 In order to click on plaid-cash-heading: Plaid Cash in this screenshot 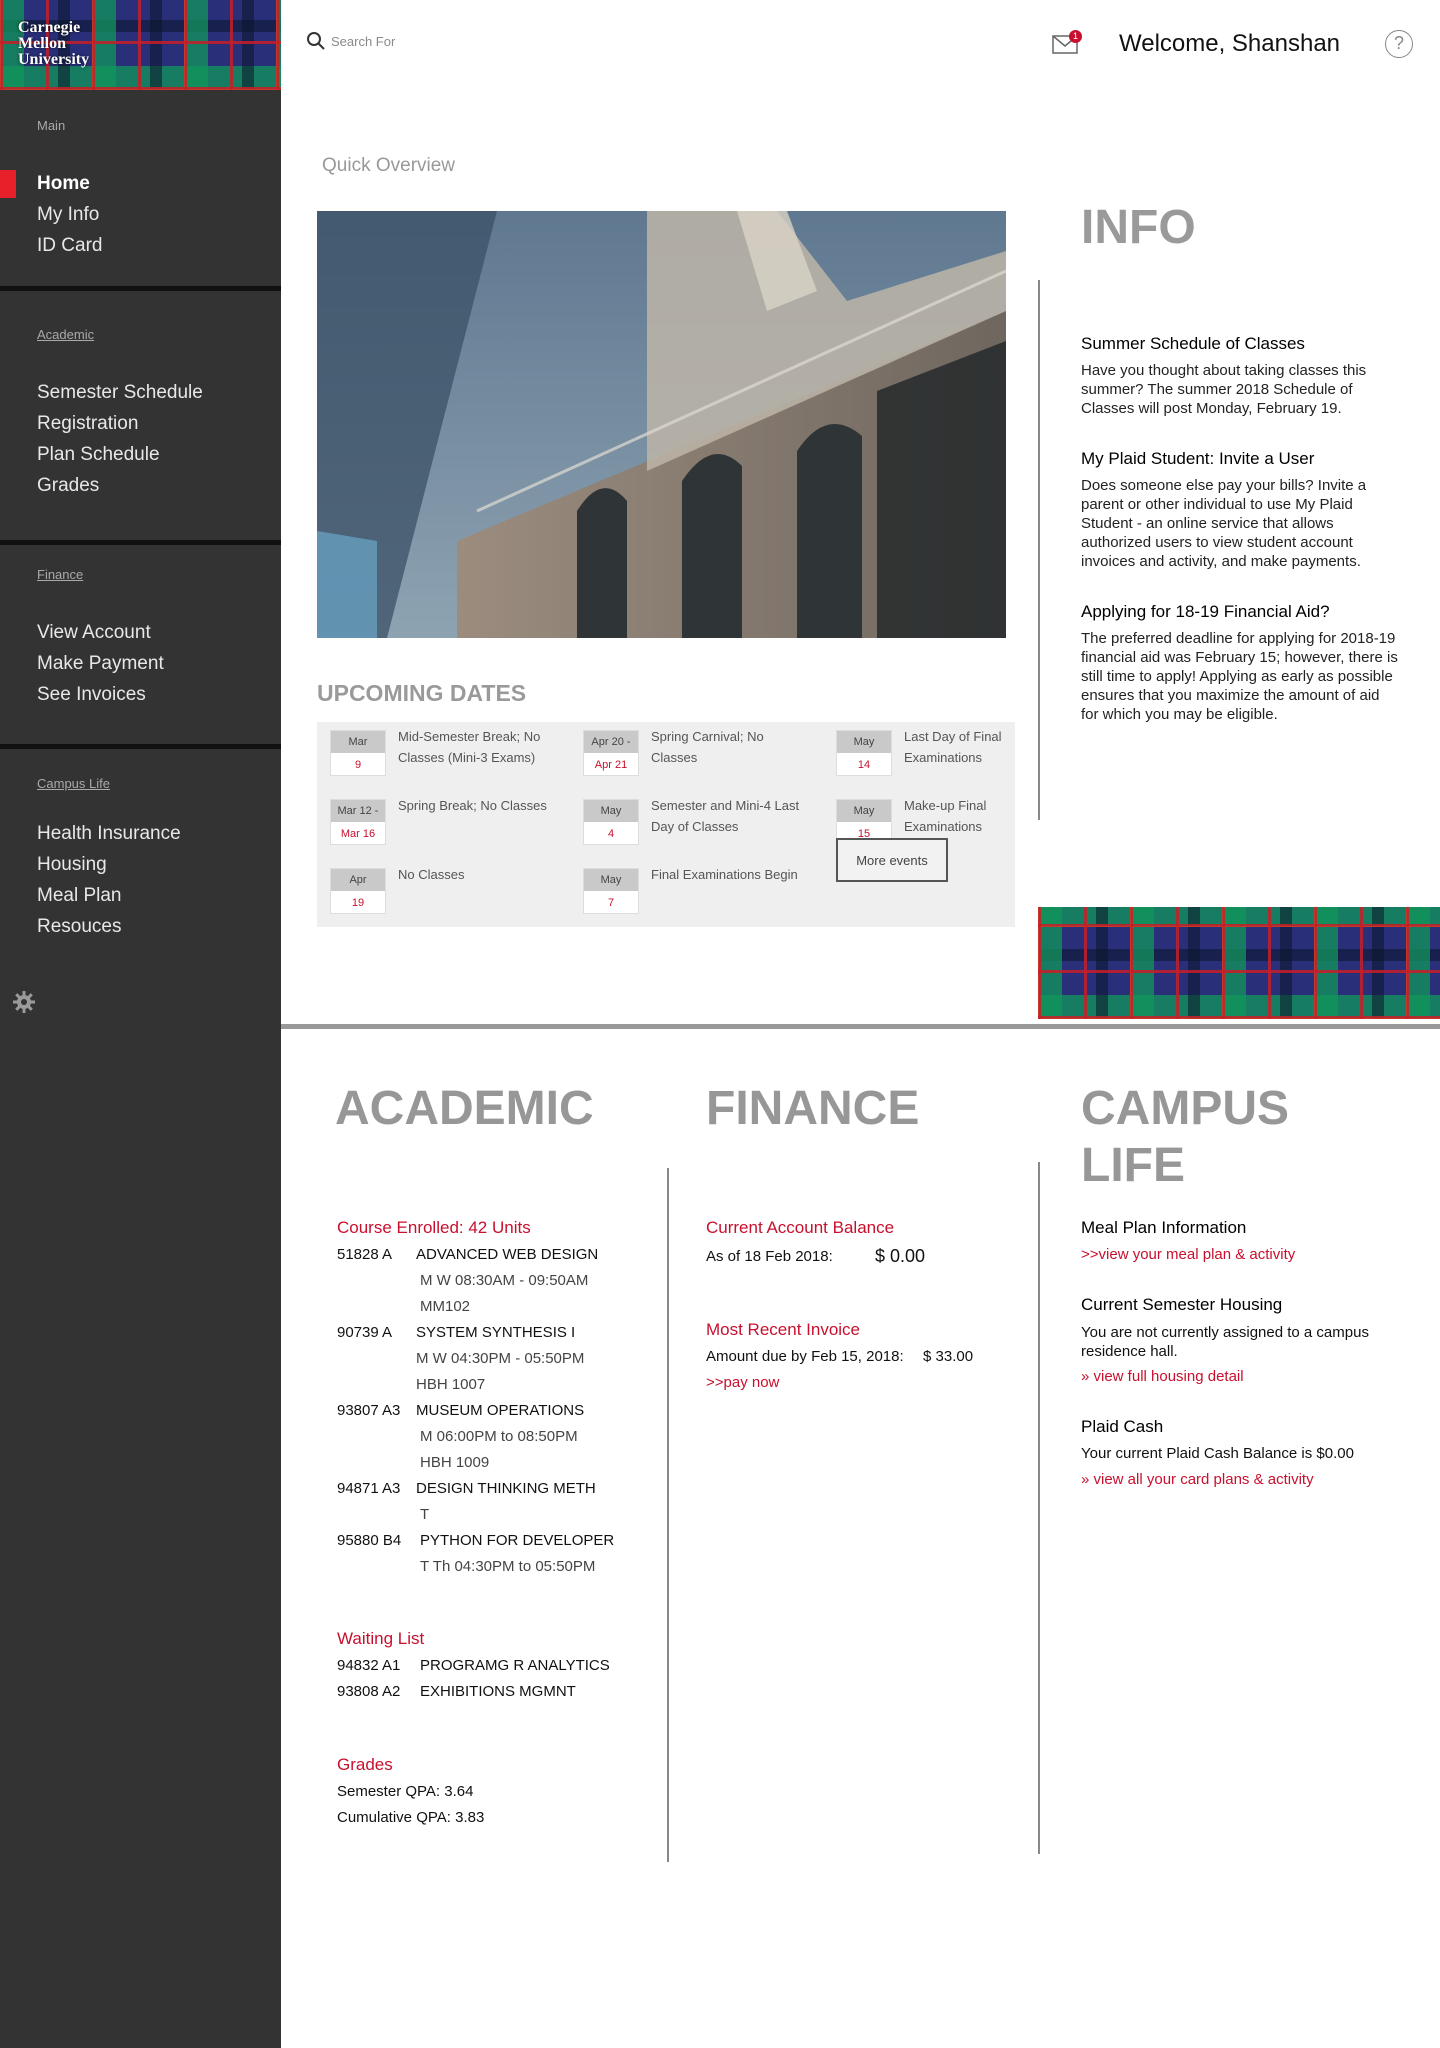, I will do `click(1122, 1426)`.